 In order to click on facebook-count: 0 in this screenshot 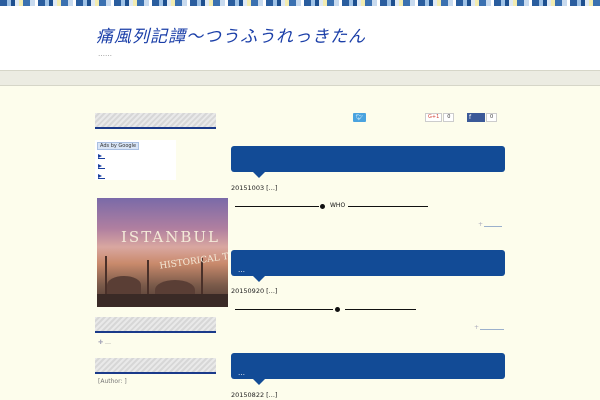, I will do `click(492, 117)`.